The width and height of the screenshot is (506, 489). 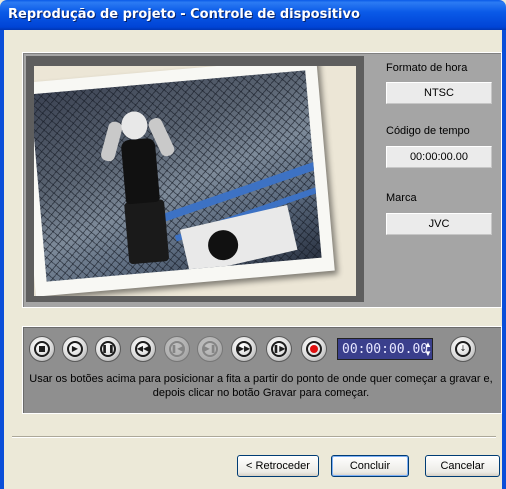 I want to click on rewind-button: ◀◀, so click(x=143, y=349).